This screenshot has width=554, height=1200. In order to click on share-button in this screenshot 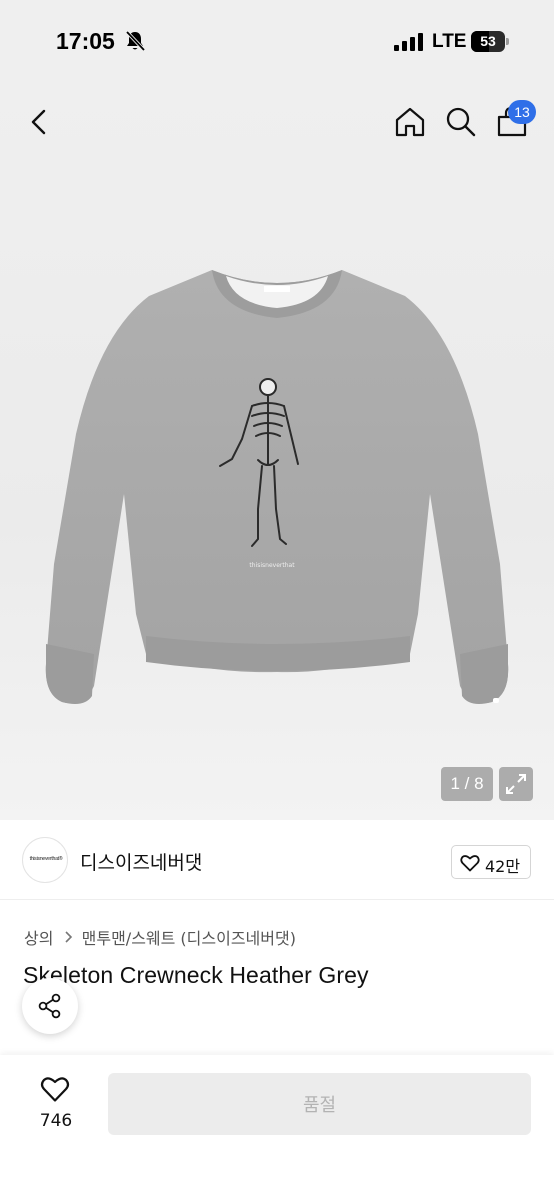, I will do `click(50, 1006)`.